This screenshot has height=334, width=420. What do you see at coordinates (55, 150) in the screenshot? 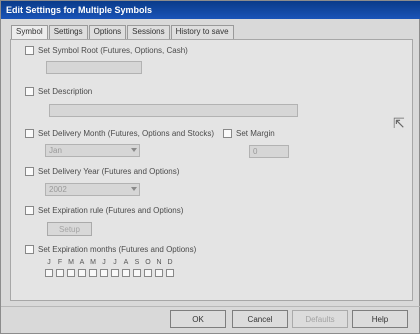
I see `delivery-month-value: Jan` at bounding box center [55, 150].